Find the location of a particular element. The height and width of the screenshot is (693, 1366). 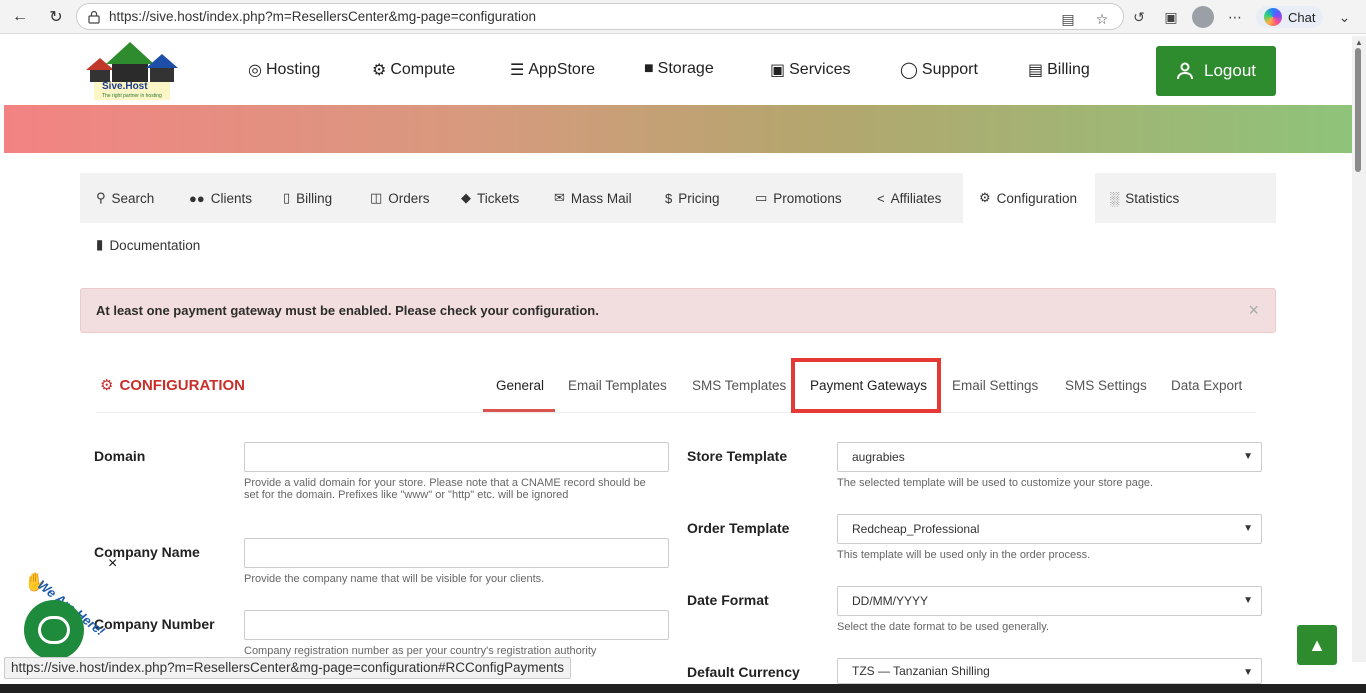

headset-icon: ◯ is located at coordinates (909, 70).